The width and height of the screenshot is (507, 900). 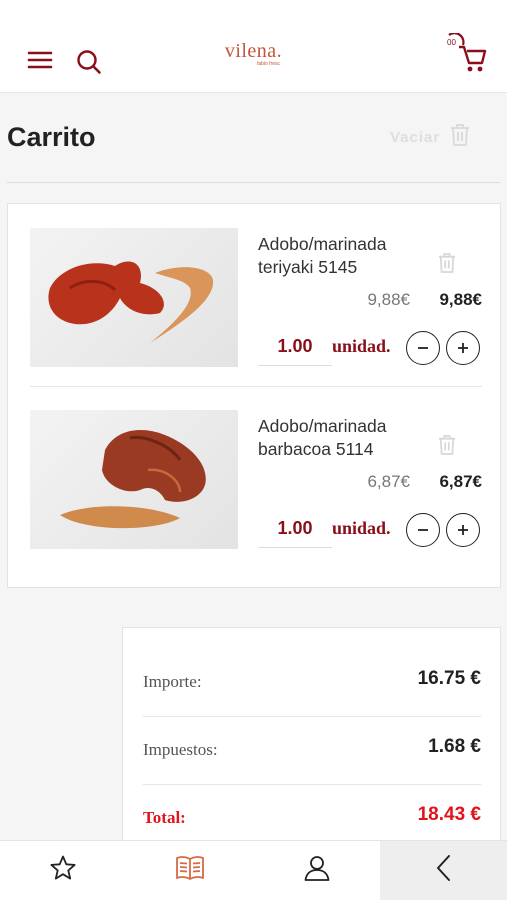 I want to click on user-icon, so click(x=317, y=870).